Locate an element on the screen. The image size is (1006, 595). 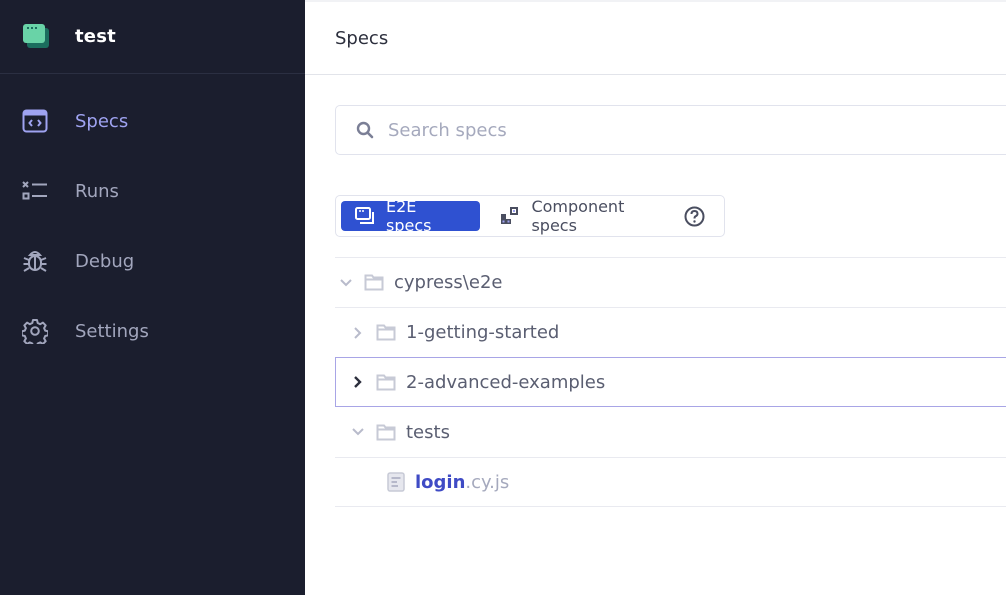
spec-file-row: login .cy.js is located at coordinates (670, 482).